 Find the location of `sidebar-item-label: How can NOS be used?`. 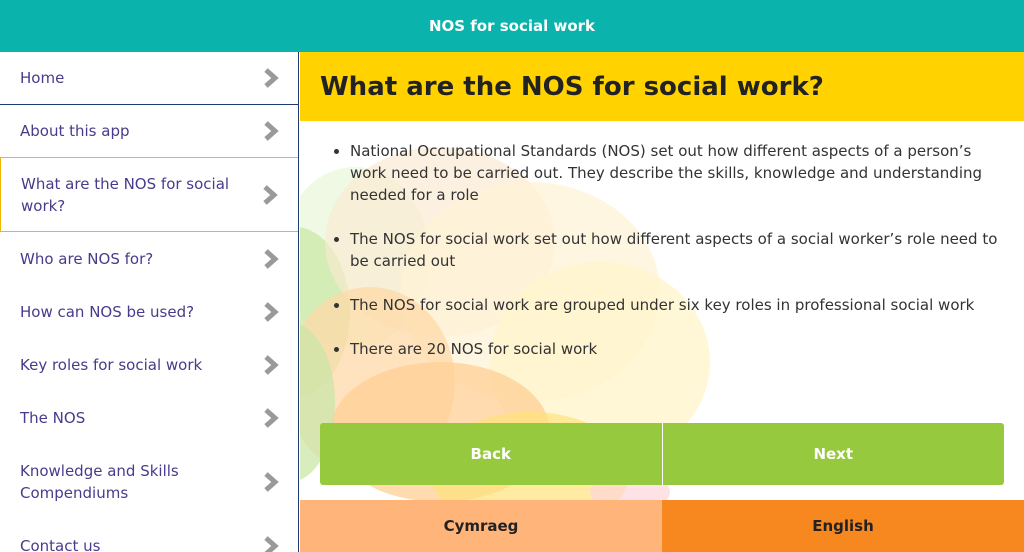

sidebar-item-label: How can NOS be used? is located at coordinates (107, 311).